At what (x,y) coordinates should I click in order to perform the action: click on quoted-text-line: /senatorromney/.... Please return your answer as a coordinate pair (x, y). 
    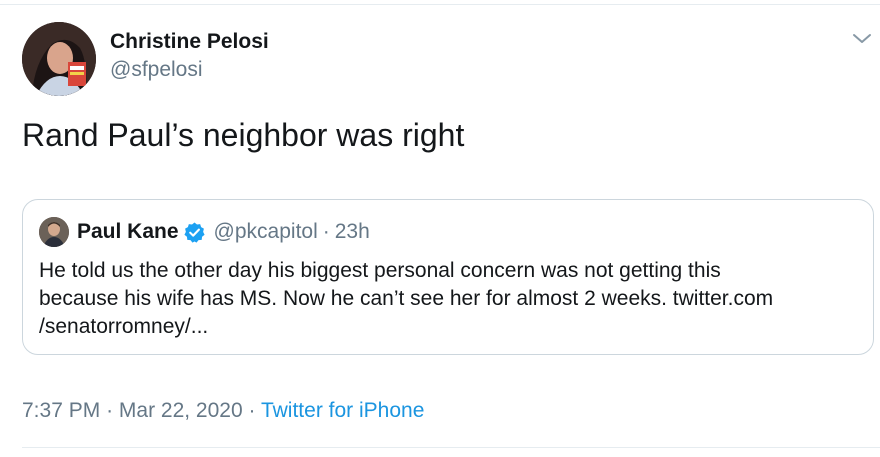
    Looking at the image, I should click on (124, 326).